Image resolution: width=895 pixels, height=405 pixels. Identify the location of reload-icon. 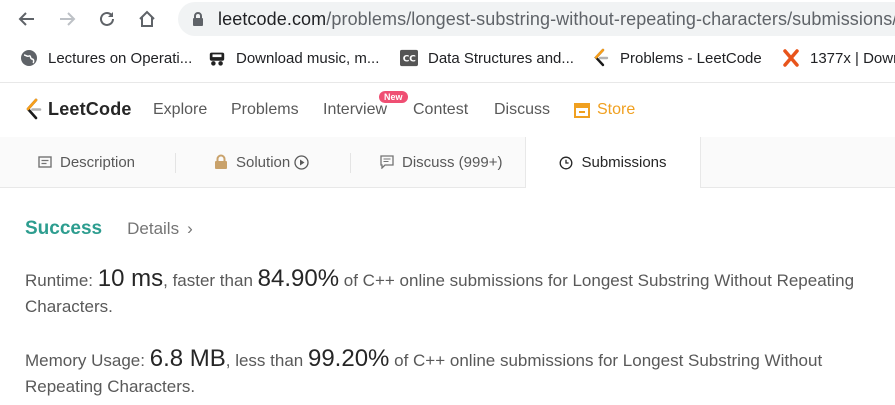
(107, 18).